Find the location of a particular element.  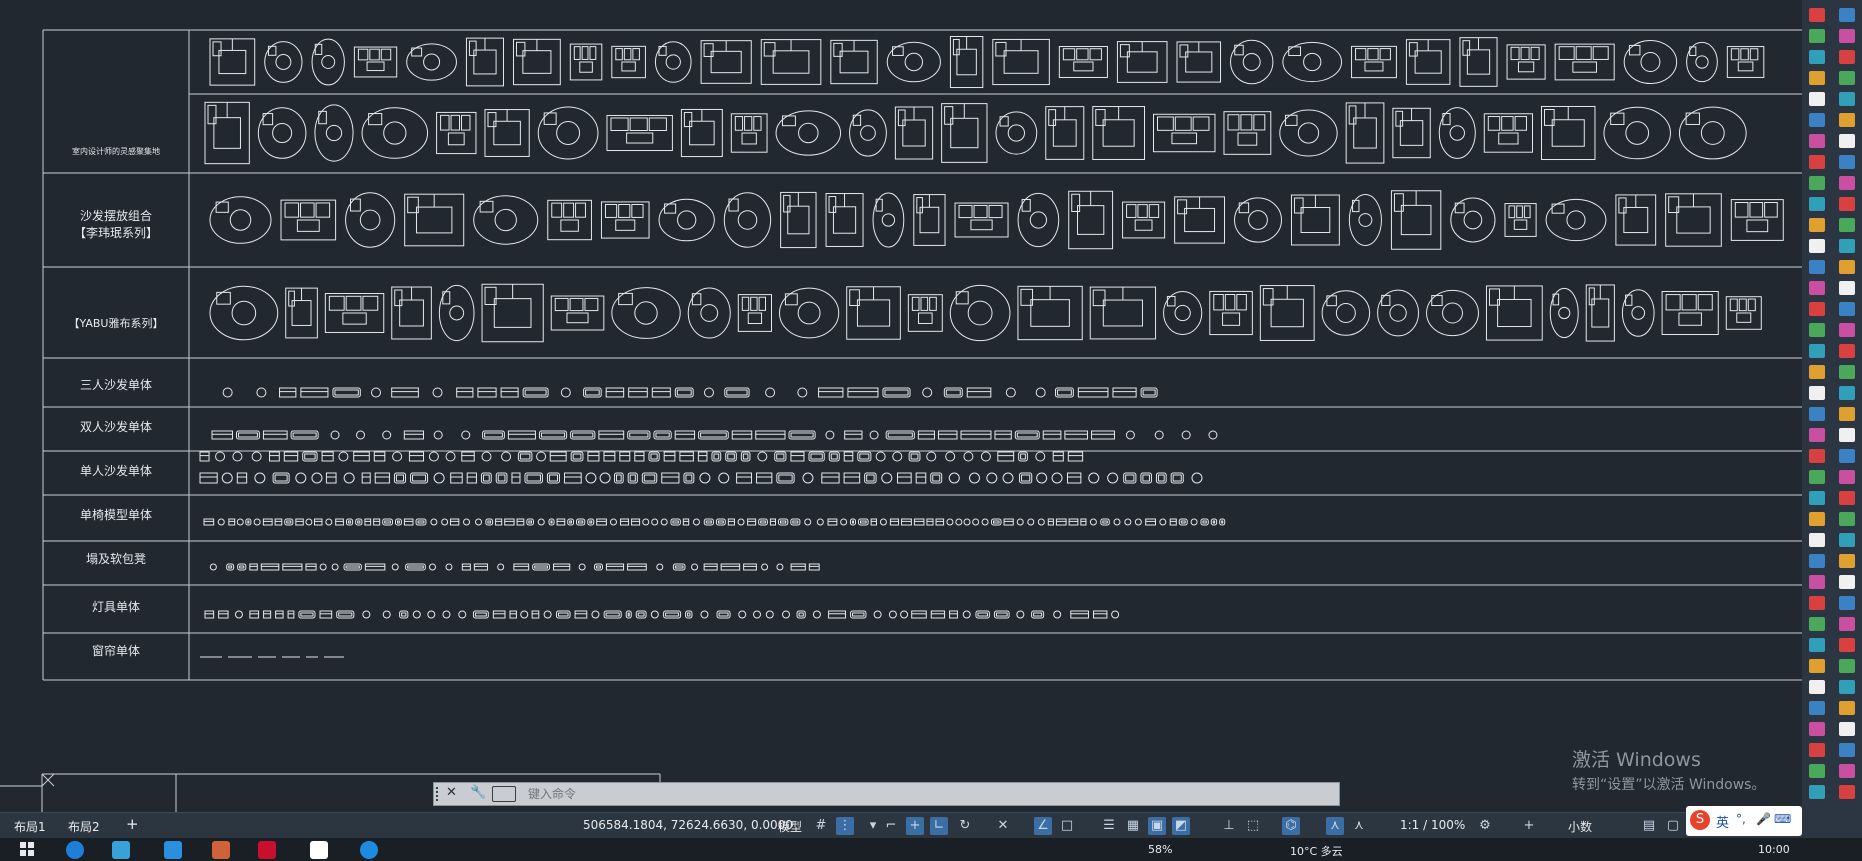

transparency-icon: ▦ is located at coordinates (1133, 826).